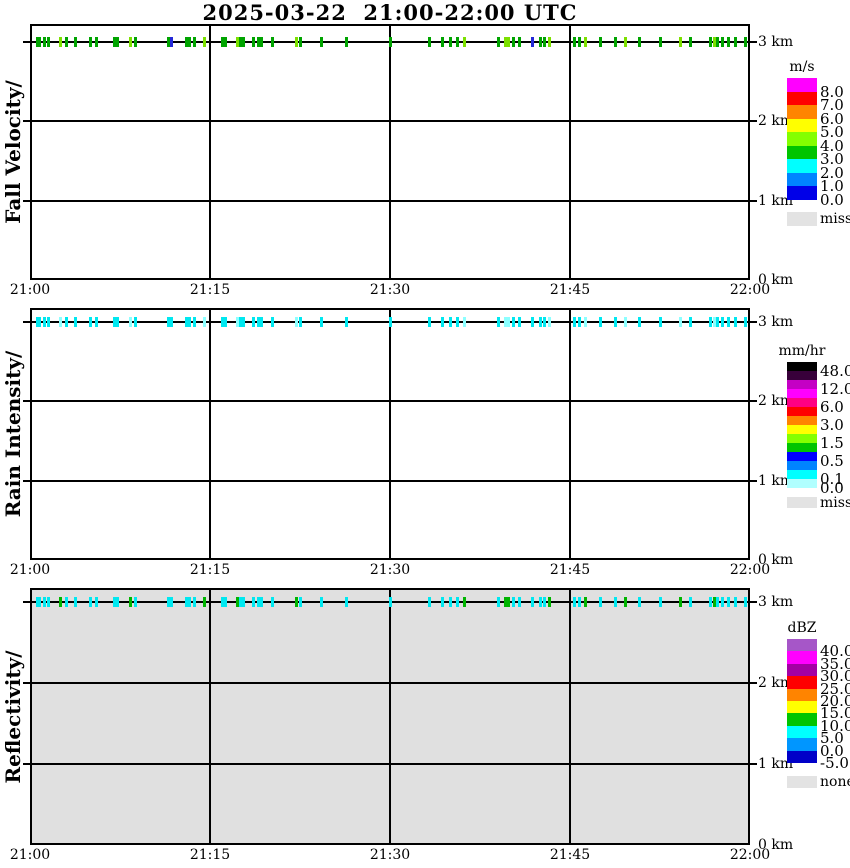  Describe the element at coordinates (13, 152) in the screenshot. I see `panel-y-label: Fall Velocity/` at that location.